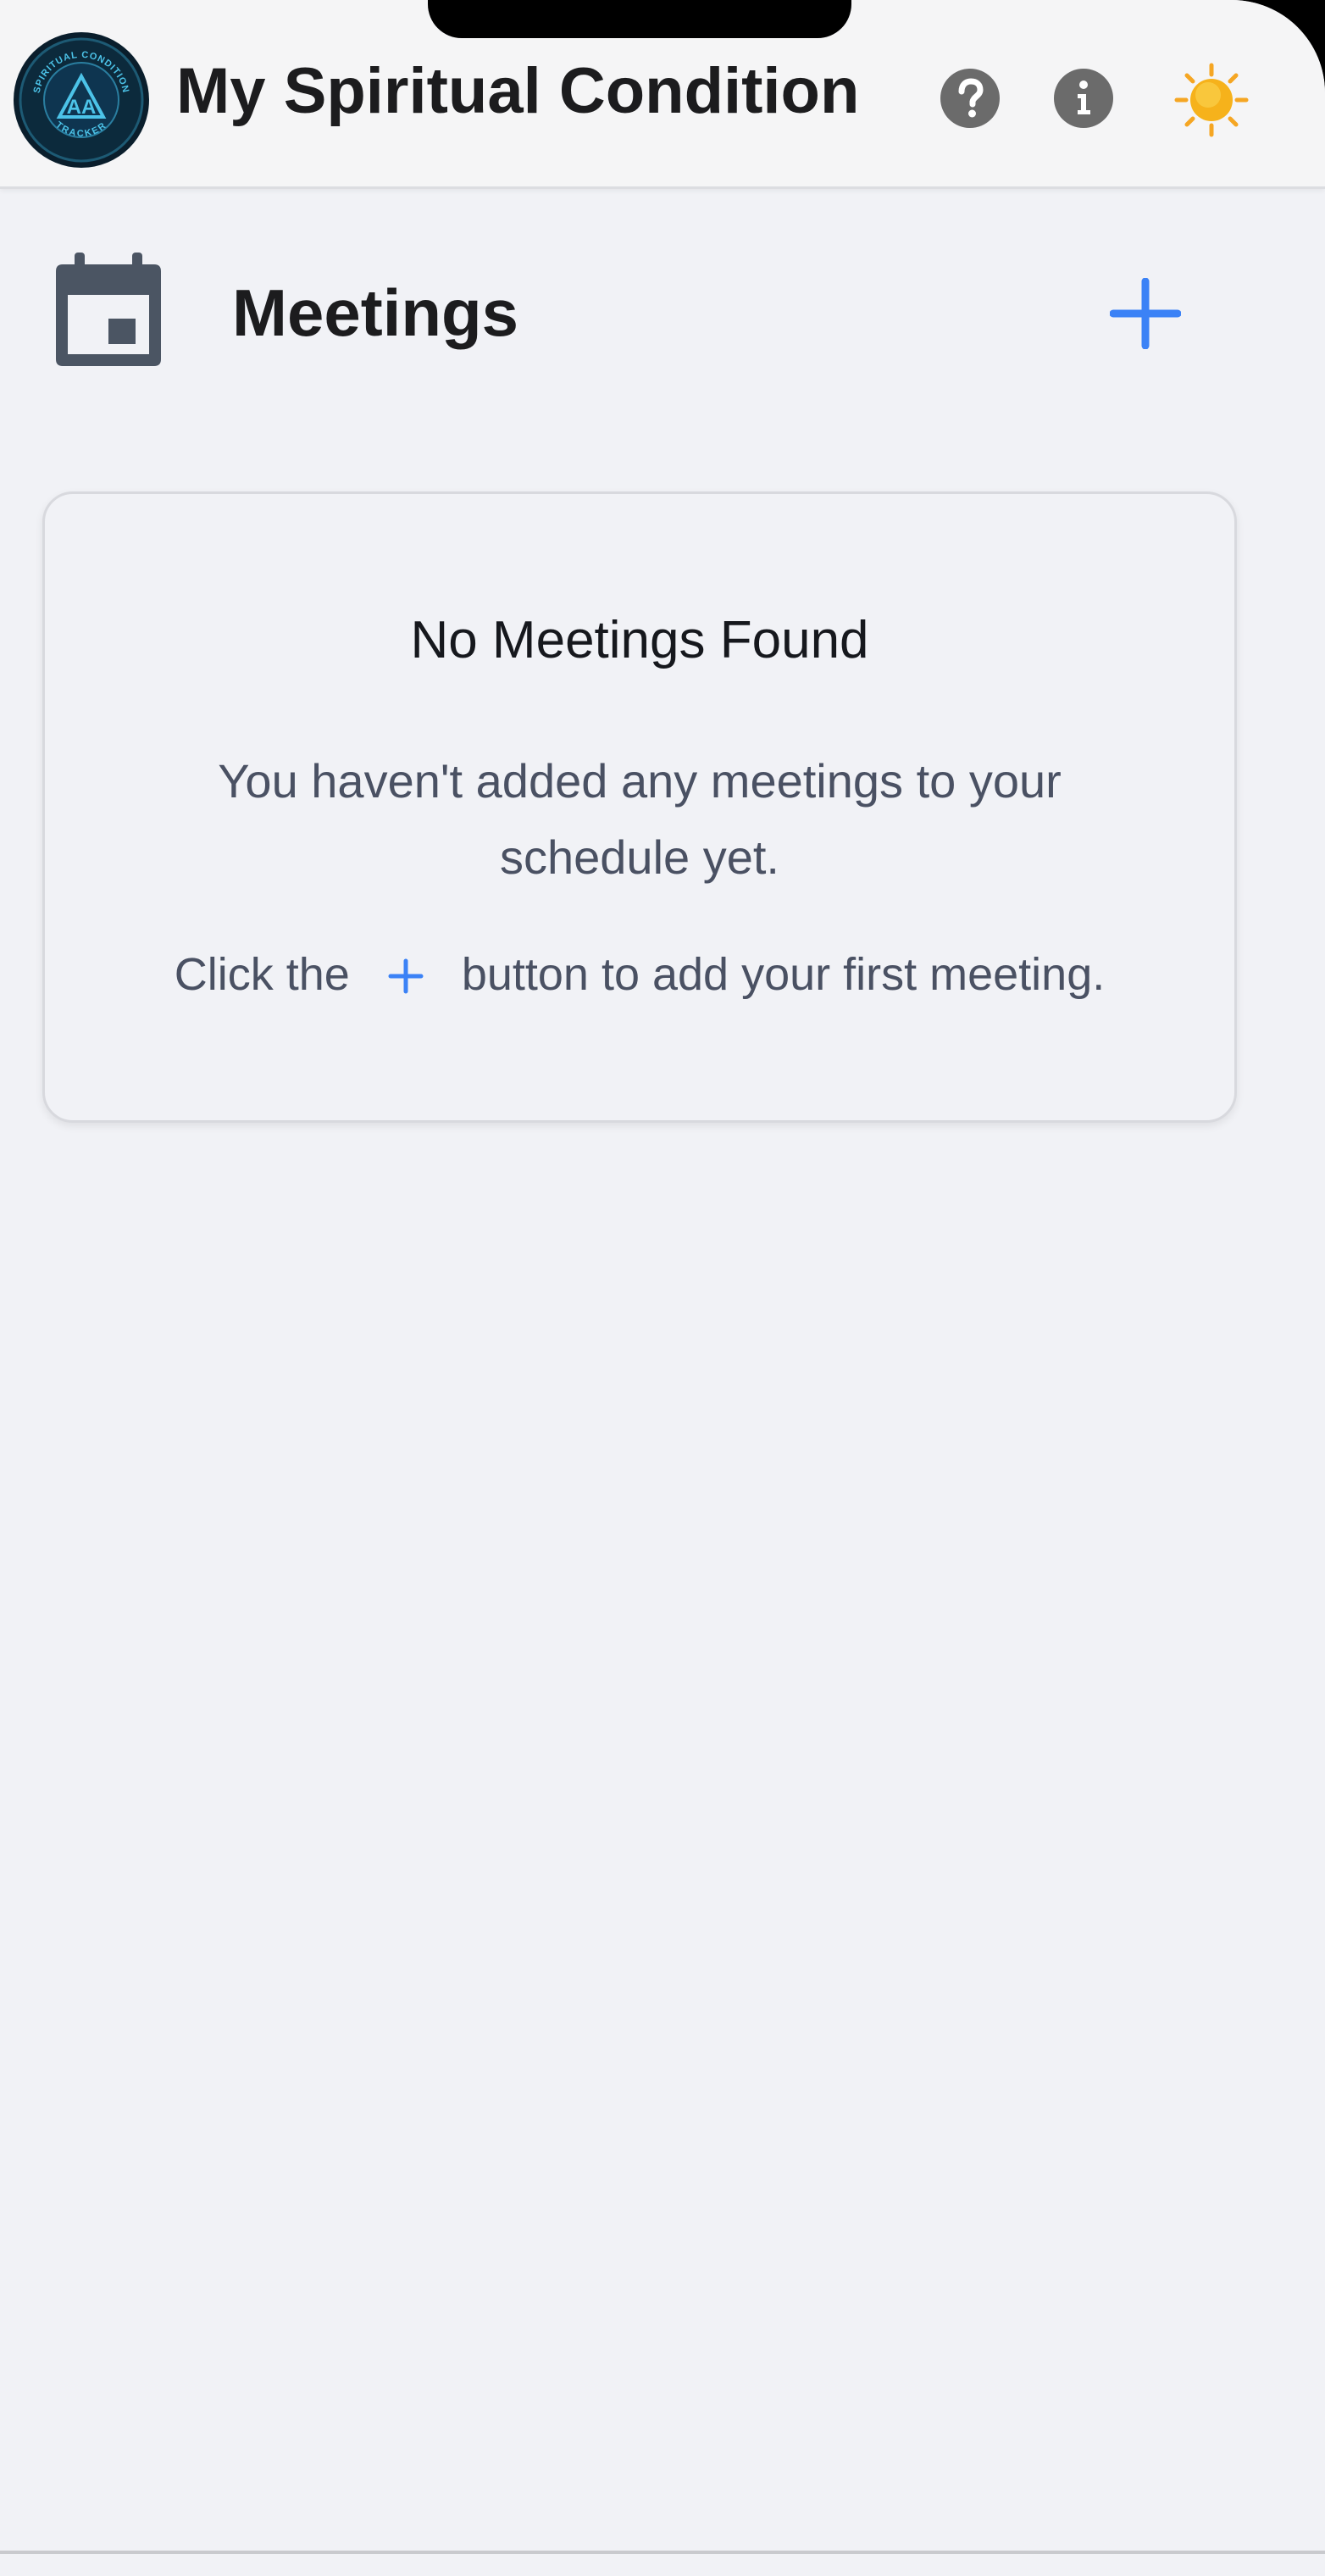 The width and height of the screenshot is (1325, 2576). I want to click on hint-text-before: Click the, so click(262, 974).